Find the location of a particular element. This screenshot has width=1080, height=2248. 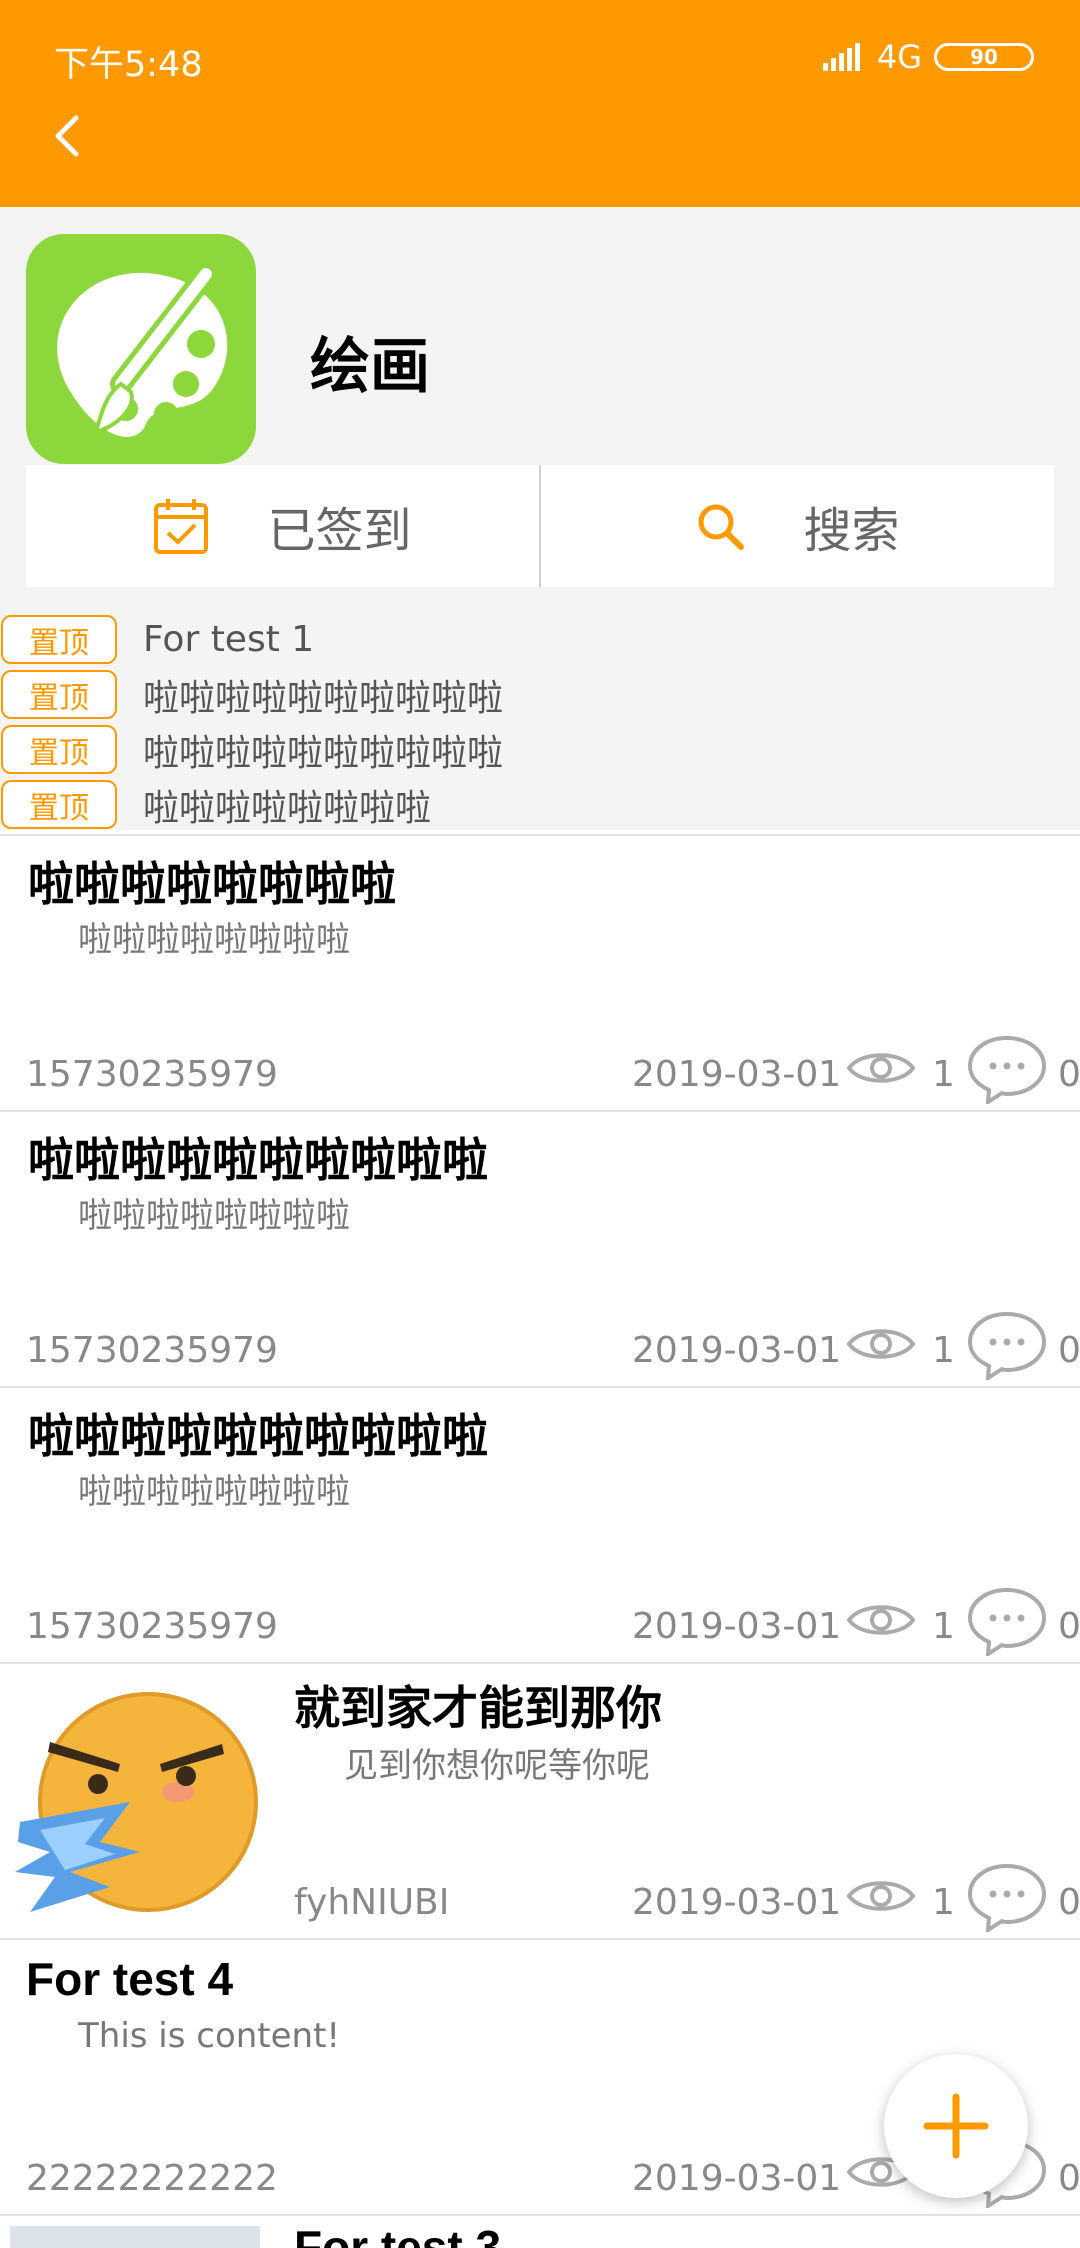

checkin-label: 已签到 is located at coordinates (339, 531).